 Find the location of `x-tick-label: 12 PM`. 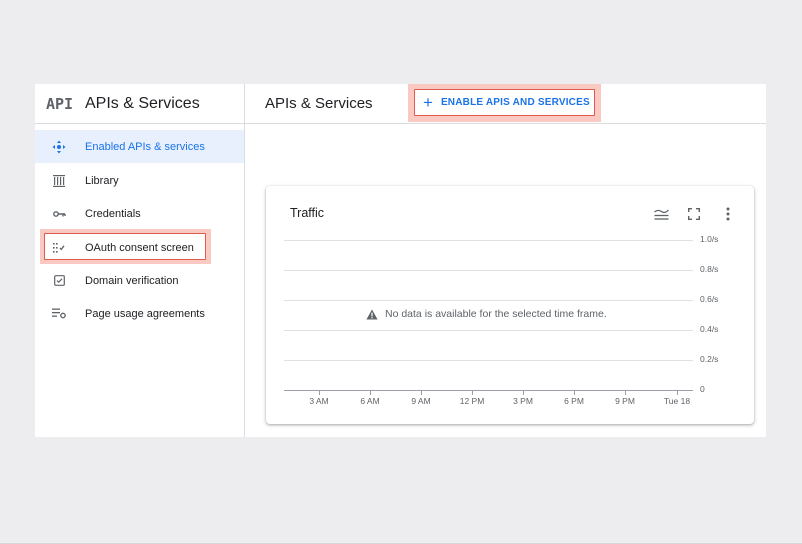

x-tick-label: 12 PM is located at coordinates (472, 401).